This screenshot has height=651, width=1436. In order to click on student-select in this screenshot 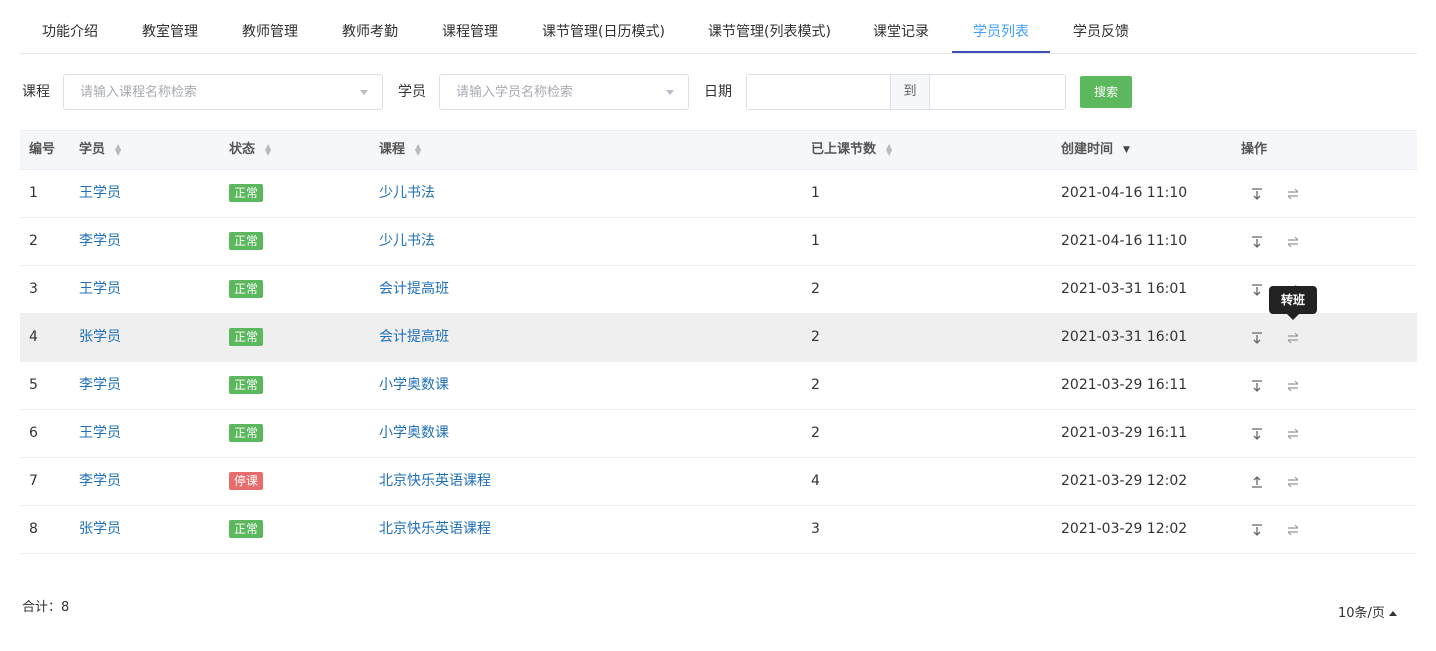, I will do `click(564, 92)`.